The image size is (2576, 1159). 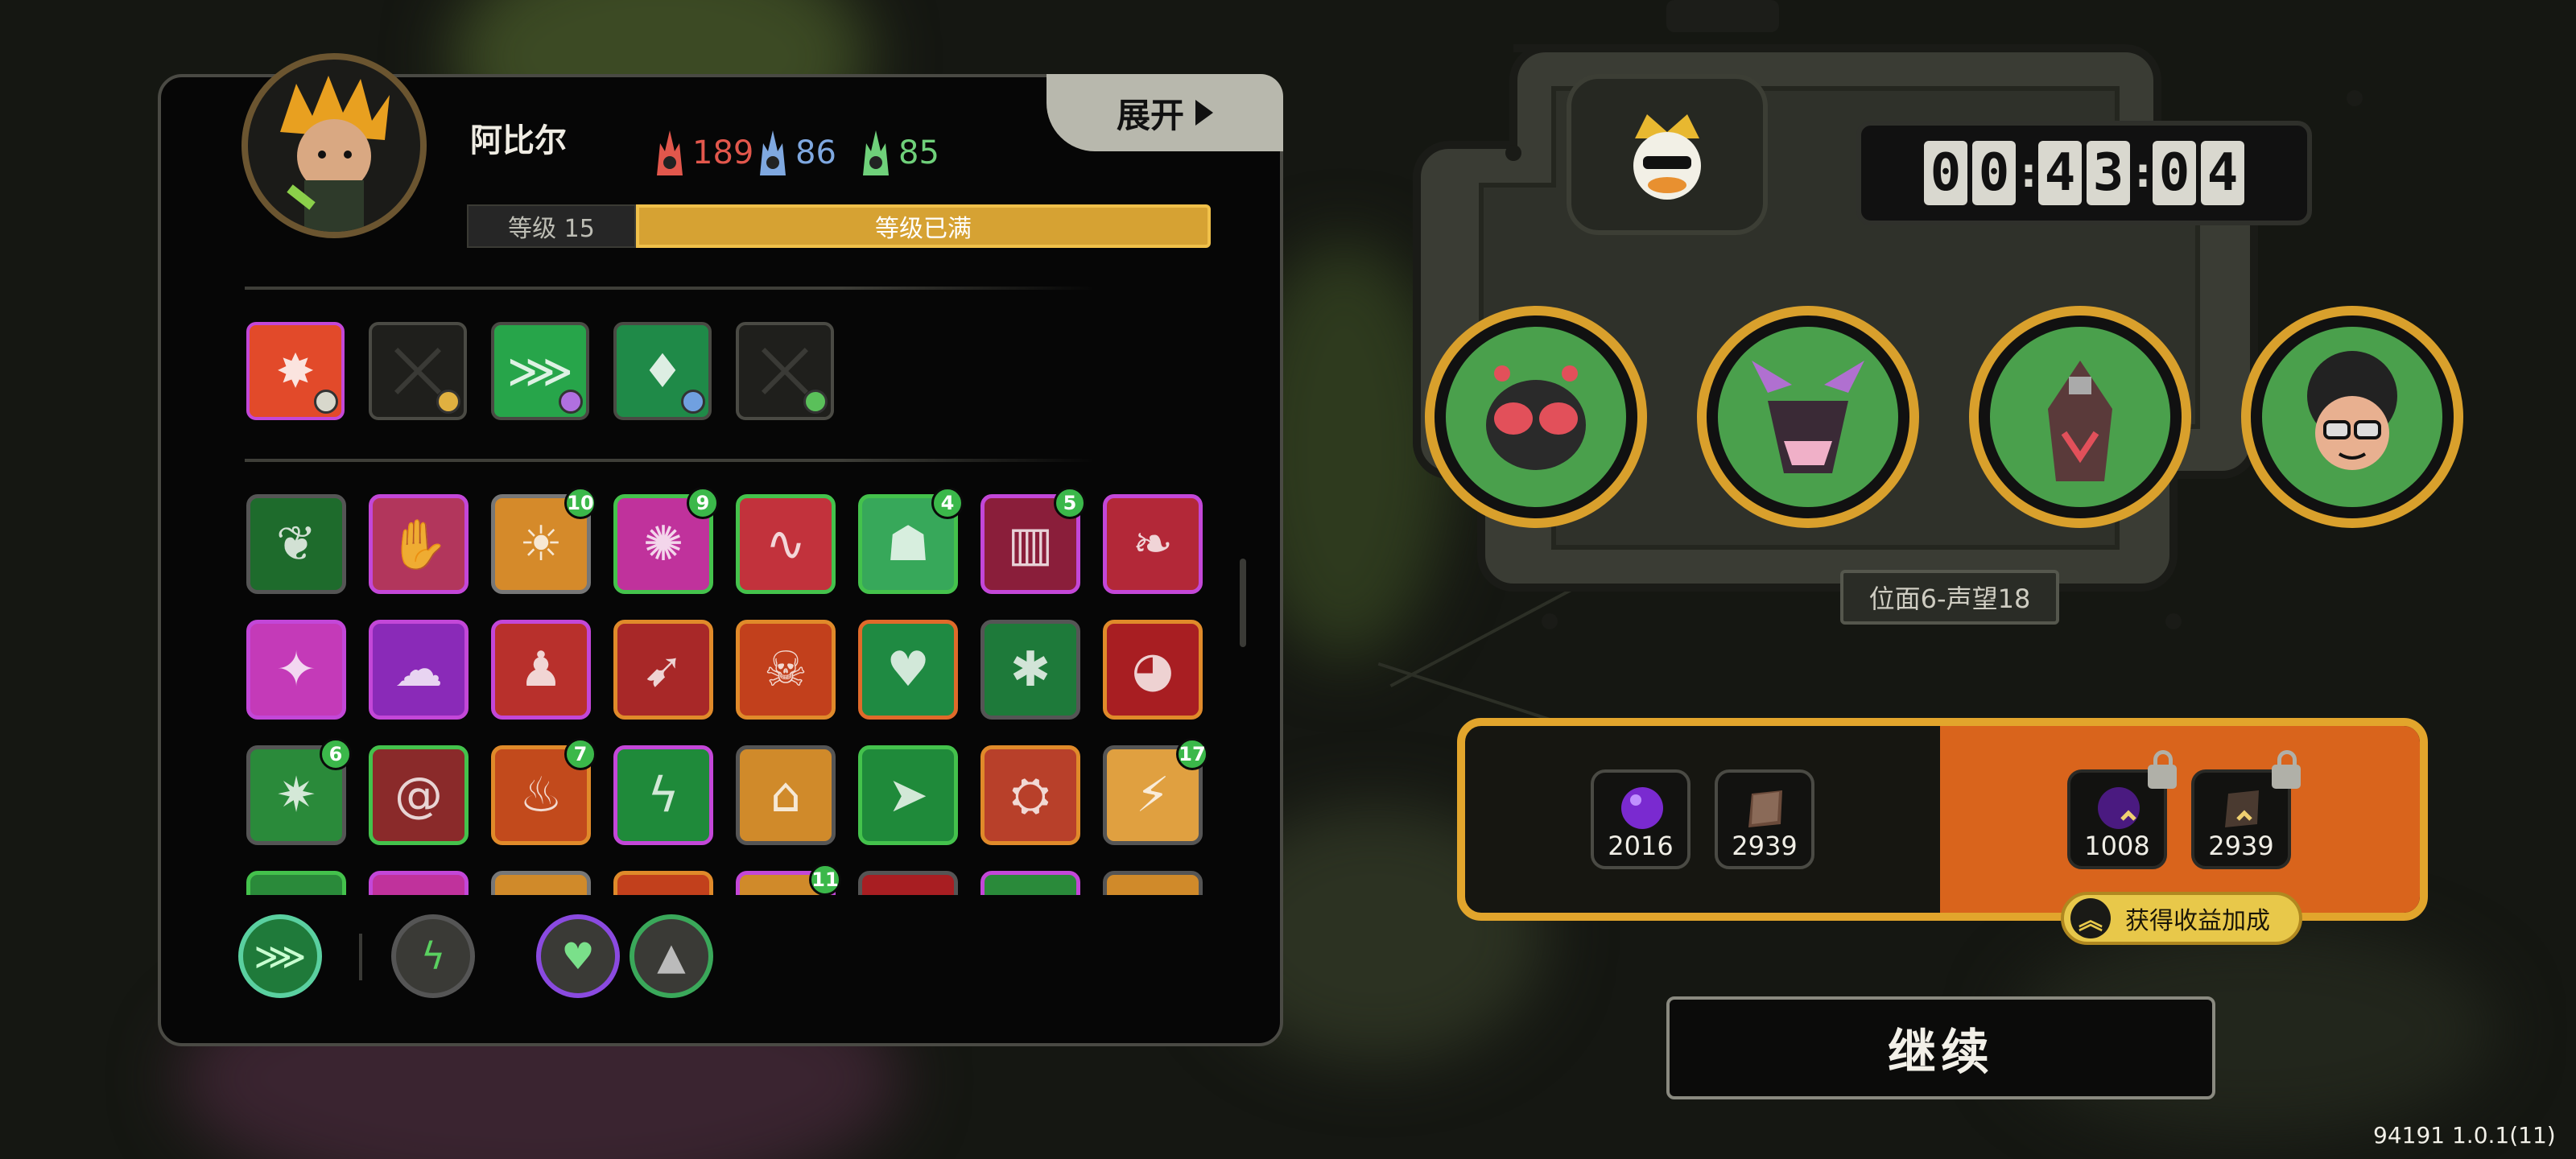 What do you see at coordinates (670, 288) in the screenshot?
I see `section-divider-top` at bounding box center [670, 288].